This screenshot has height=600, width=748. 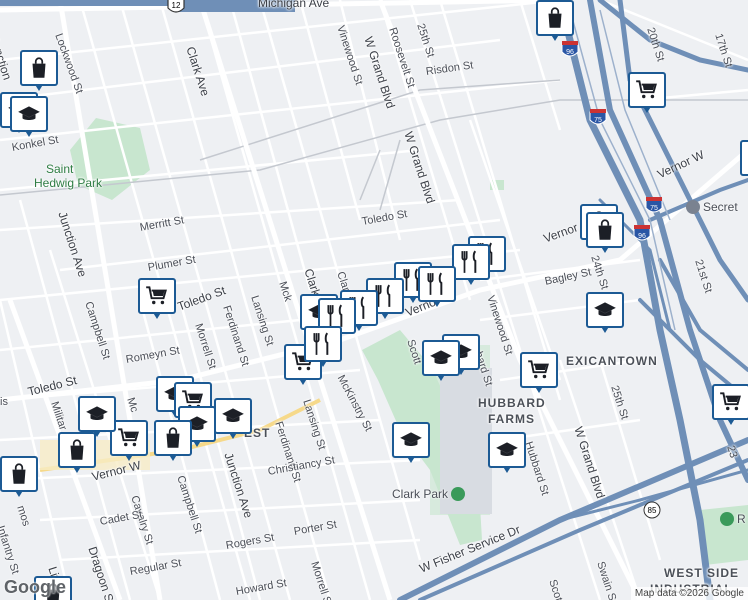 What do you see at coordinates (642, 236) in the screenshot?
I see `i96-text-low: 96` at bounding box center [642, 236].